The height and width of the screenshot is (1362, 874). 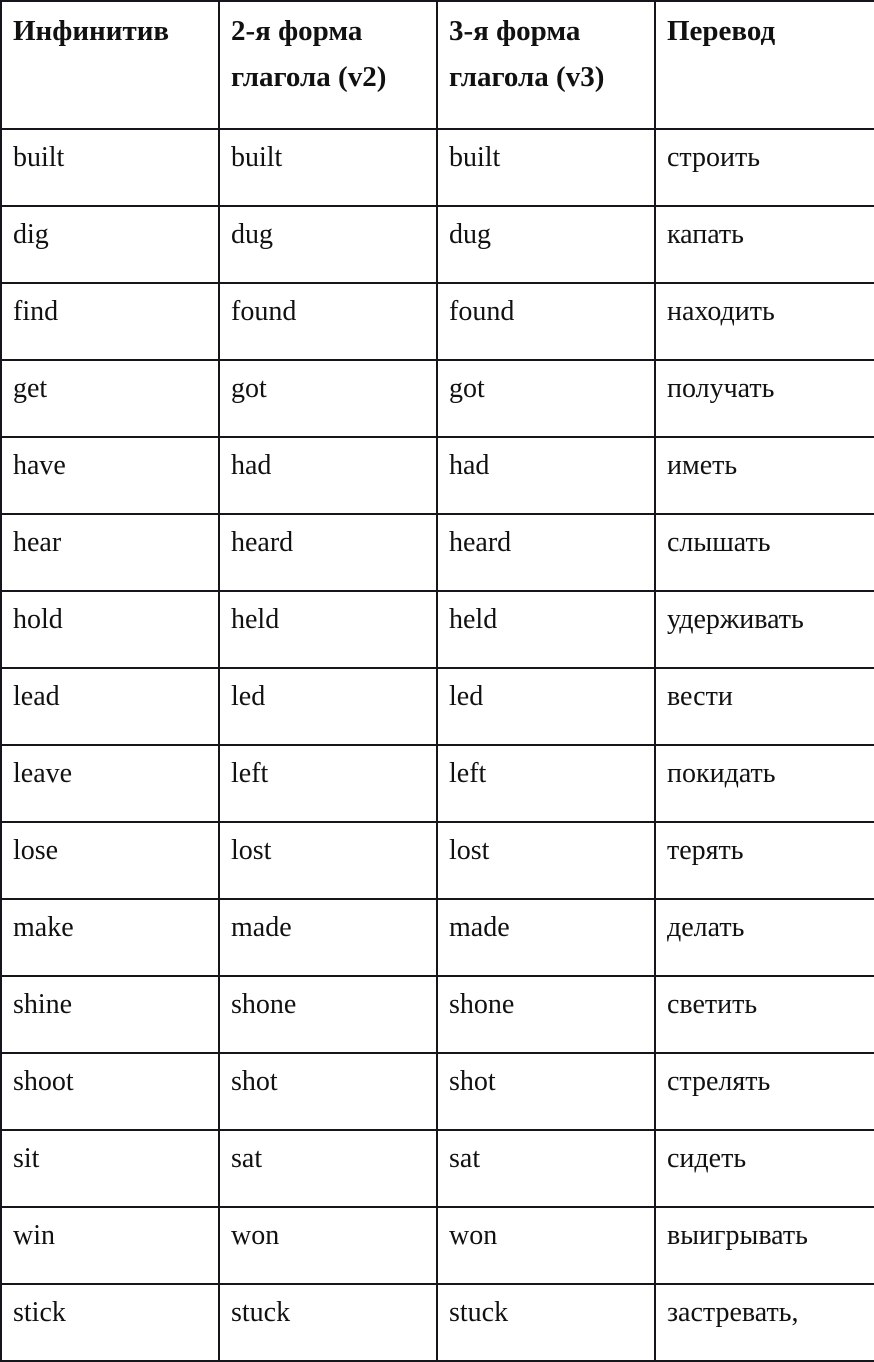 I want to click on cell-text-infinitive: stick, so click(x=39, y=1312).